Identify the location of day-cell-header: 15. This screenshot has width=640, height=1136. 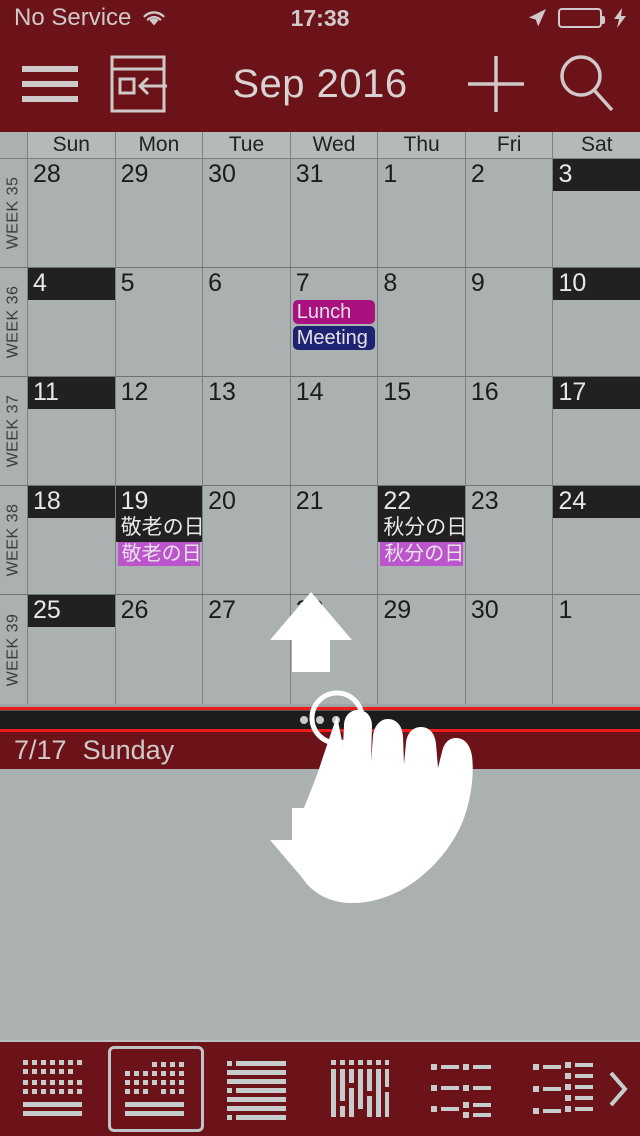
(421, 393).